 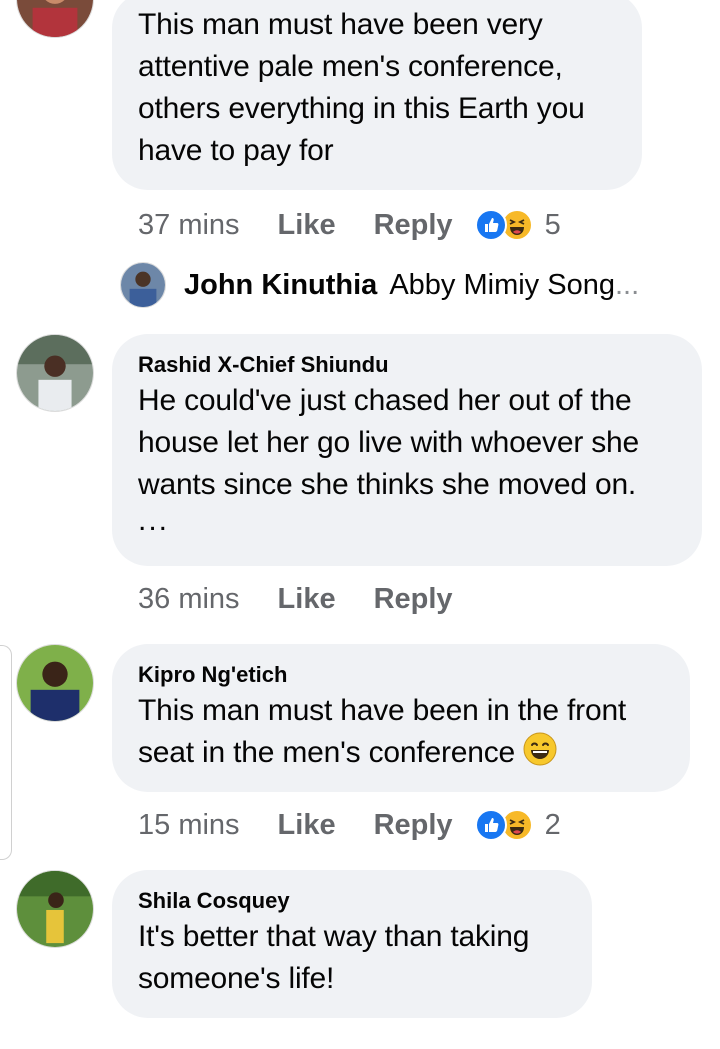 What do you see at coordinates (340, 24) in the screenshot?
I see `comment-text-line: This man must have been very` at bounding box center [340, 24].